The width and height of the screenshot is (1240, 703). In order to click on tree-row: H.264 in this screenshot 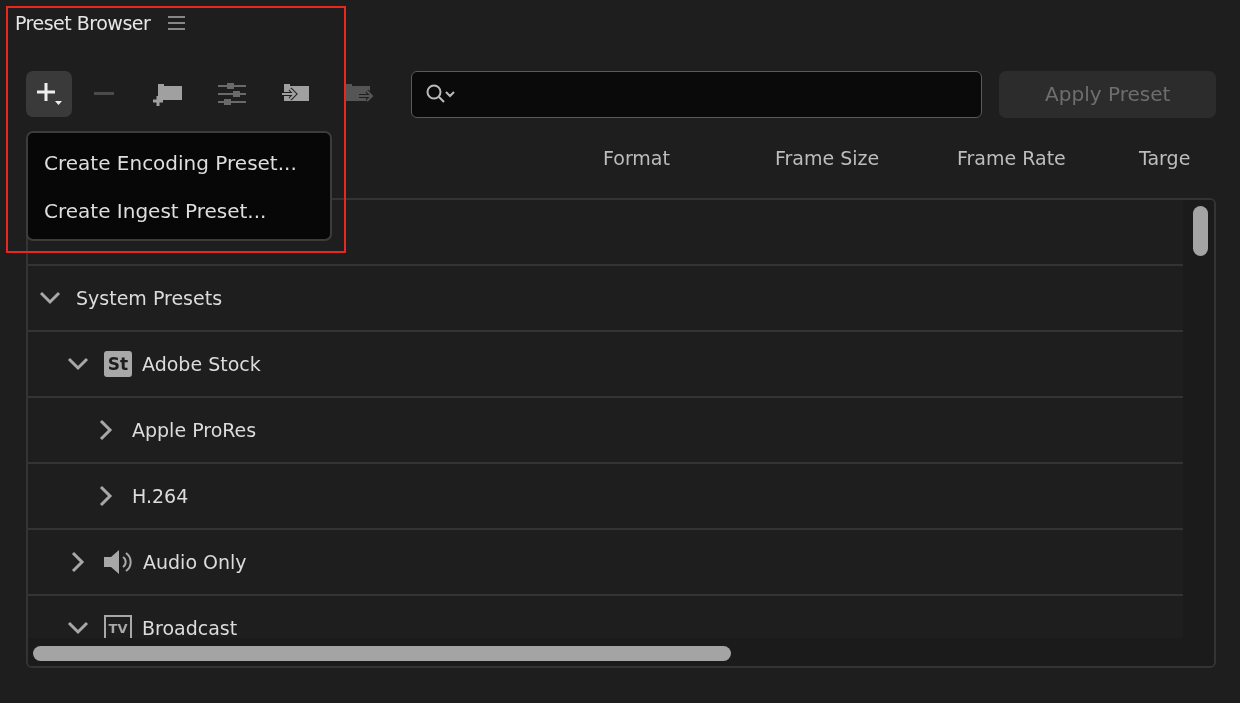, I will do `click(606, 497)`.